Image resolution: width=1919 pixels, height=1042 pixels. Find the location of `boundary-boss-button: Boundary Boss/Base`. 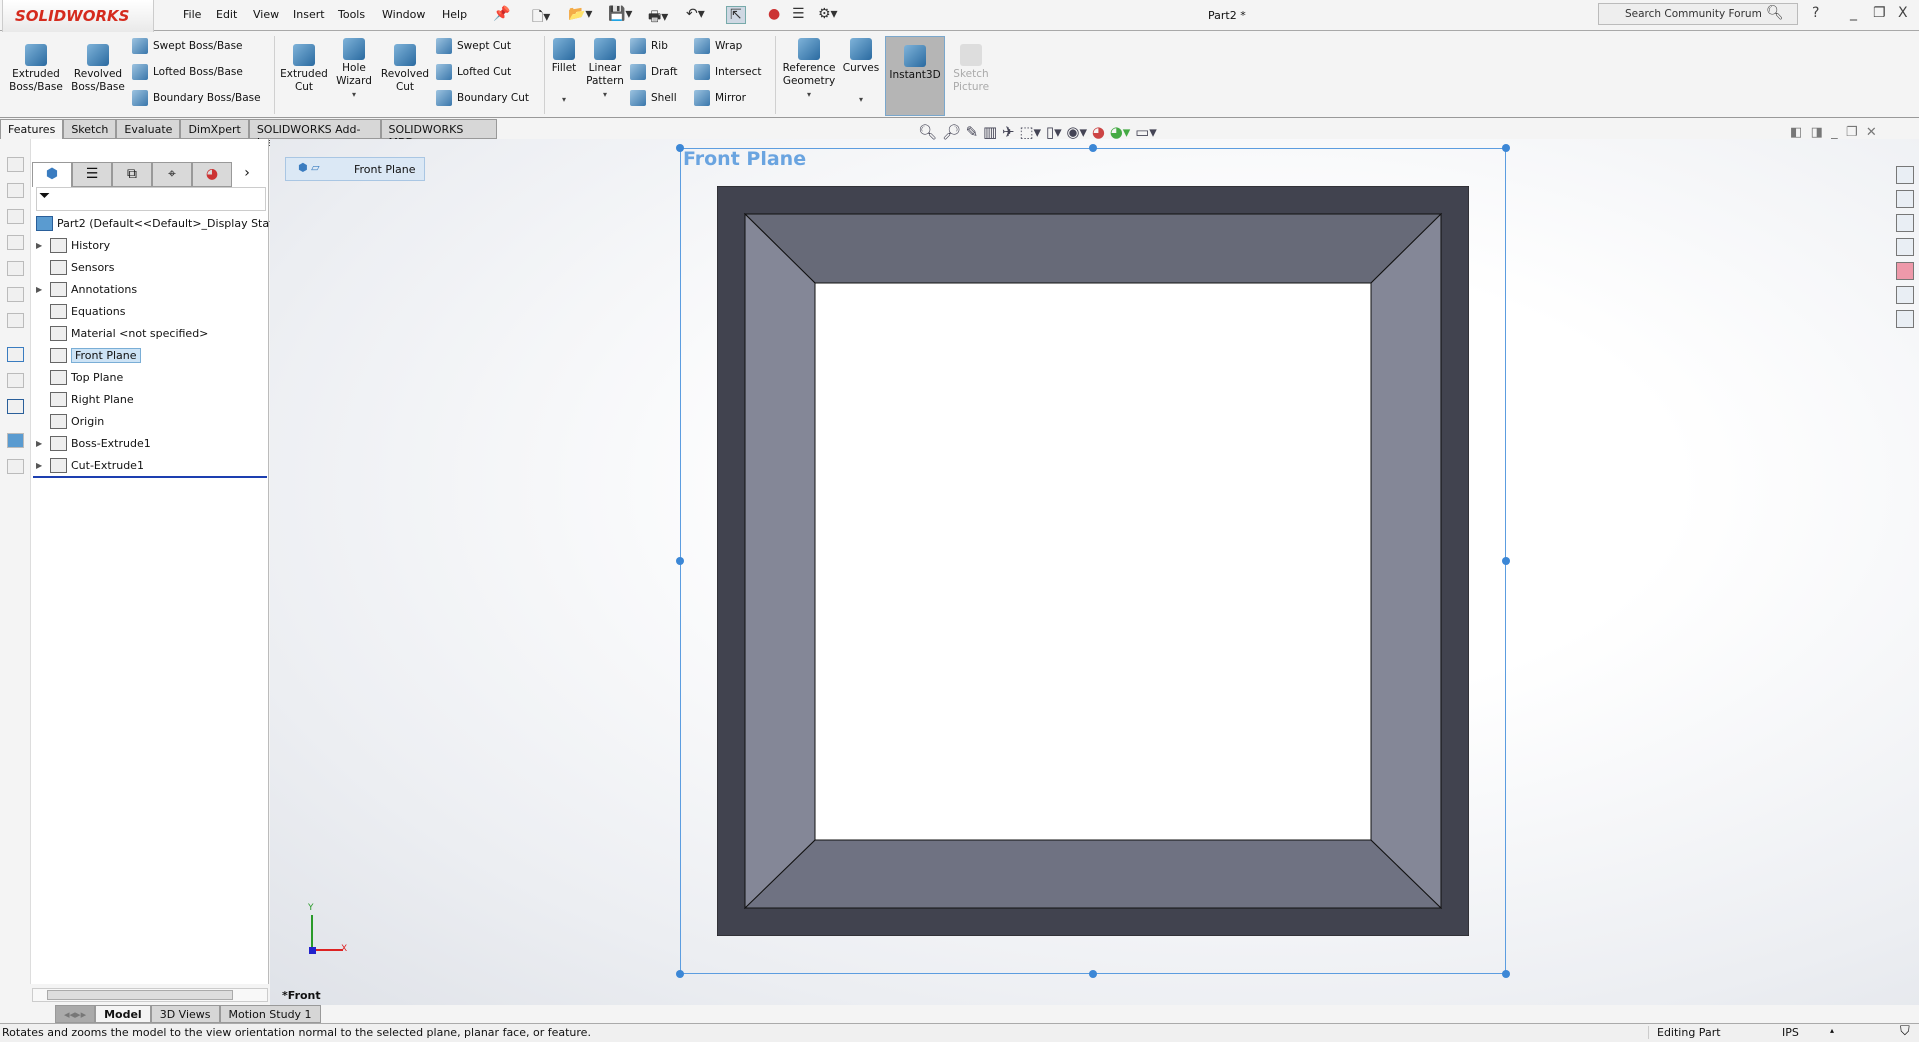

boundary-boss-button: Boundary Boss/Base is located at coordinates (196, 98).